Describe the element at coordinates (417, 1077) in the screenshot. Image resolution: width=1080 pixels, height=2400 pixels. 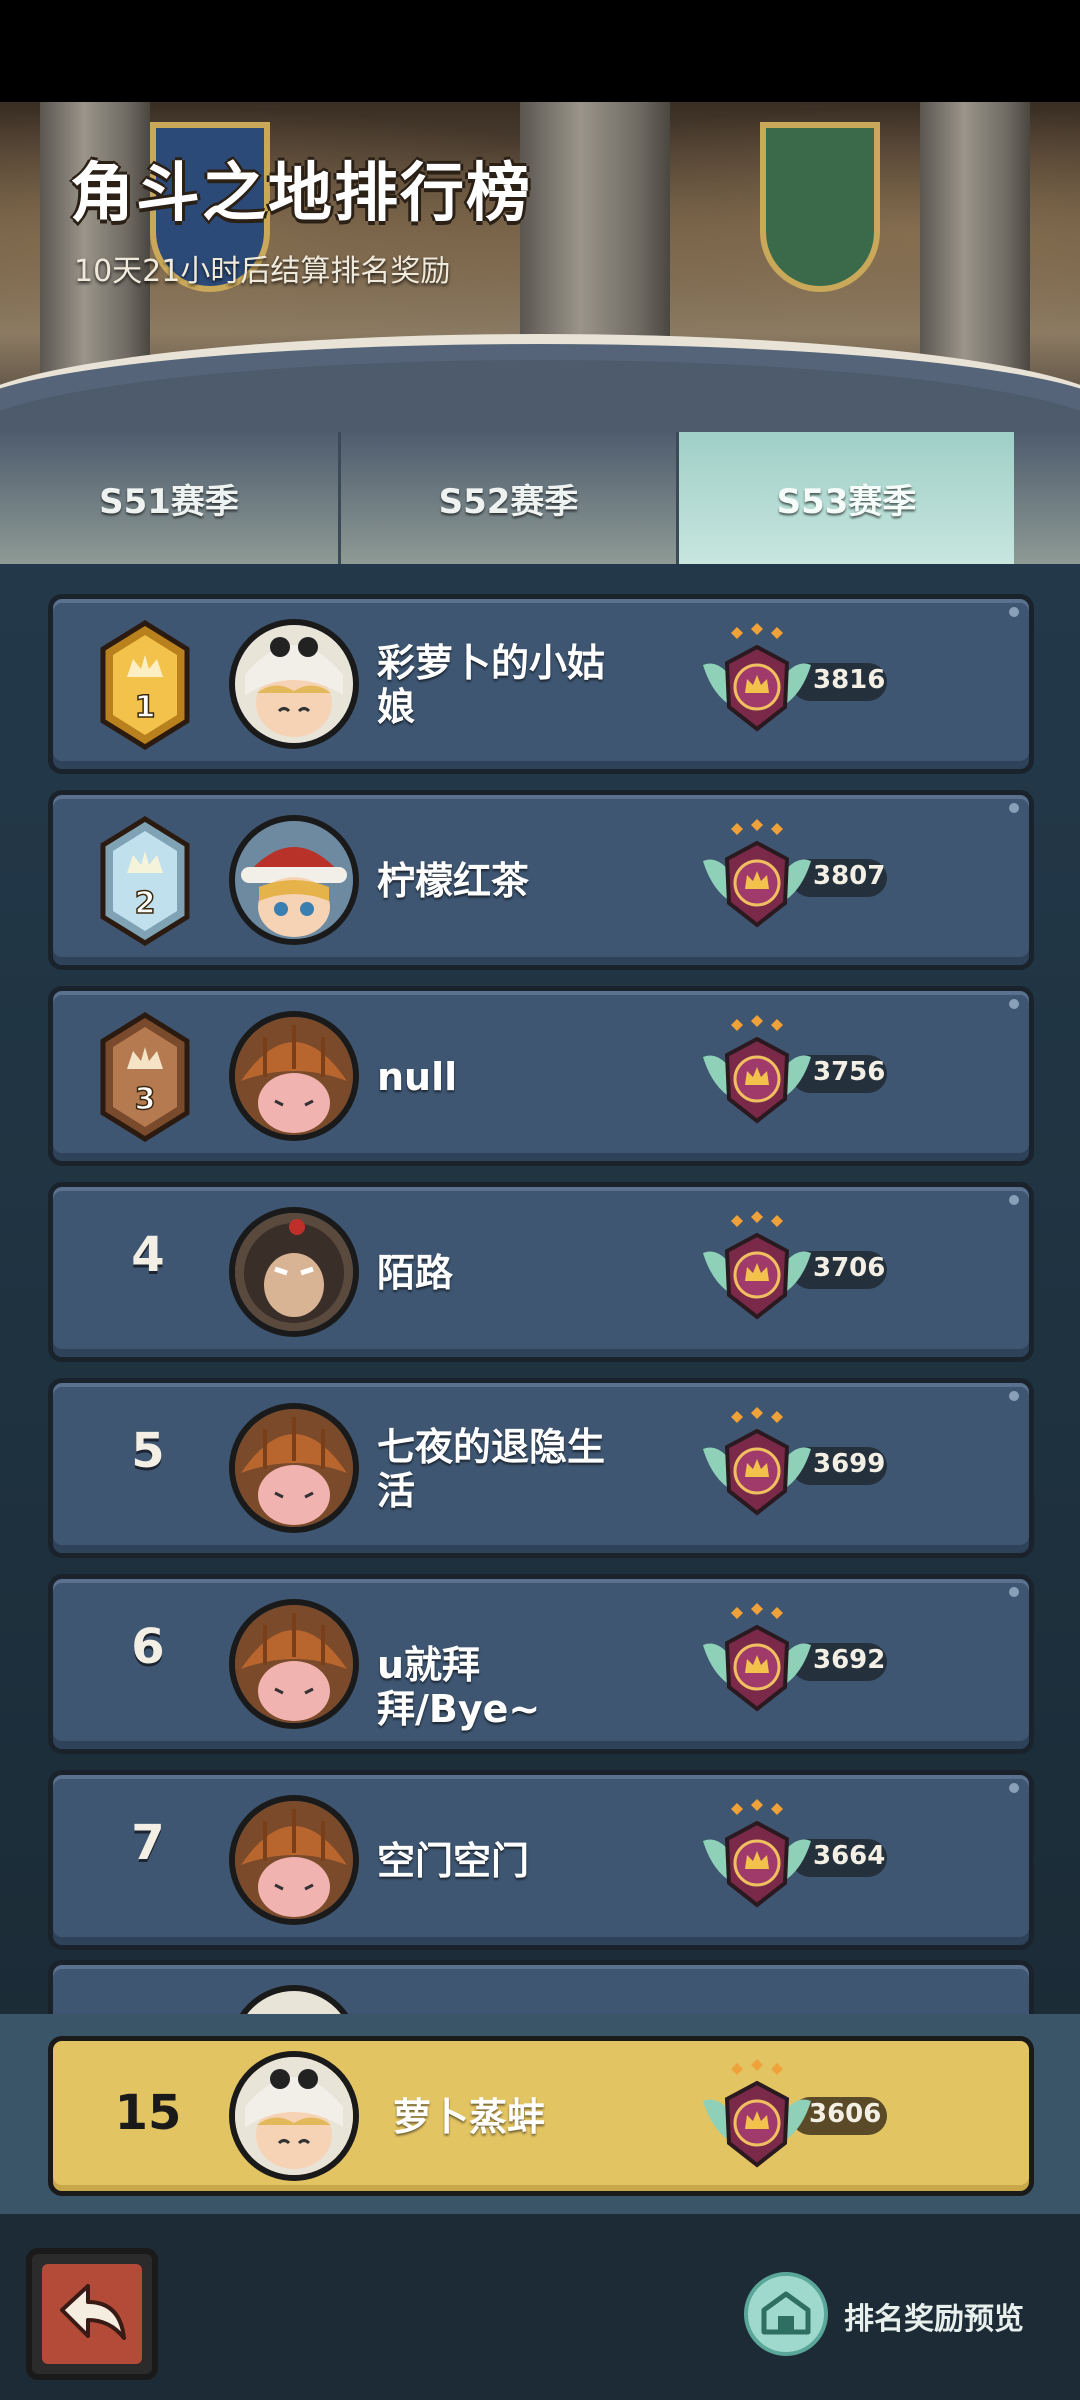
I see `player-name: null` at that location.